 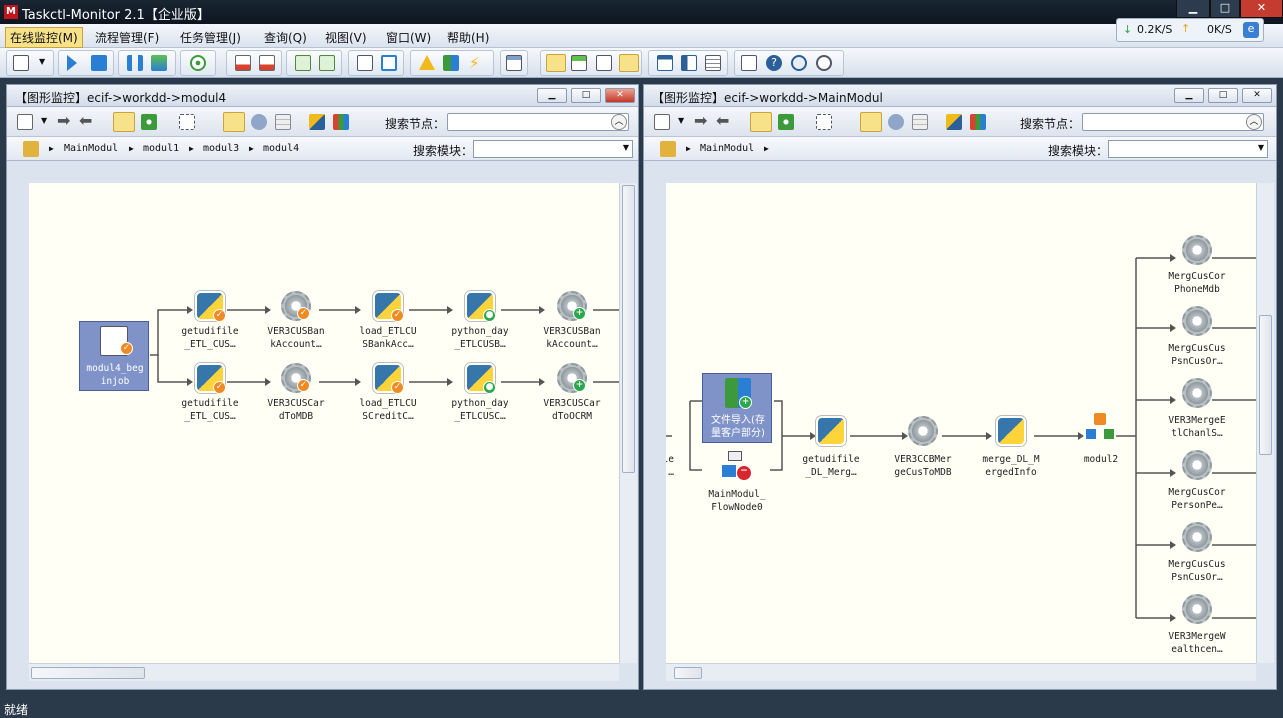 What do you see at coordinates (159, 63) in the screenshot?
I see `resume-icon` at bounding box center [159, 63].